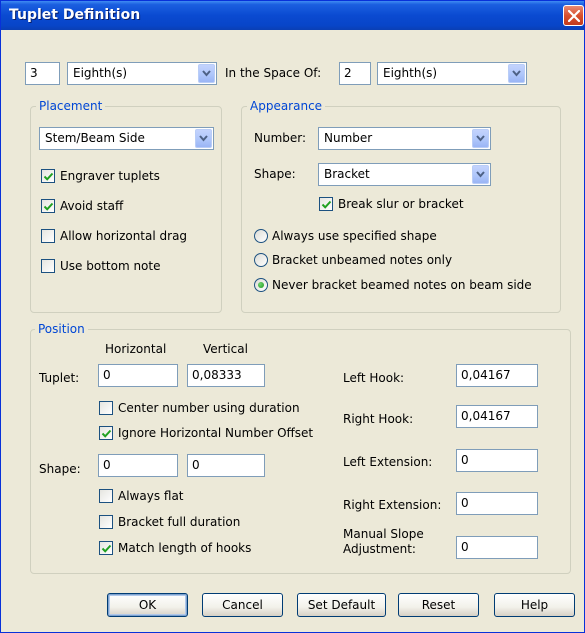 This screenshot has height=633, width=585. Describe the element at coordinates (374, 378) in the screenshot. I see `left-hook-label: Left Hook:` at that location.